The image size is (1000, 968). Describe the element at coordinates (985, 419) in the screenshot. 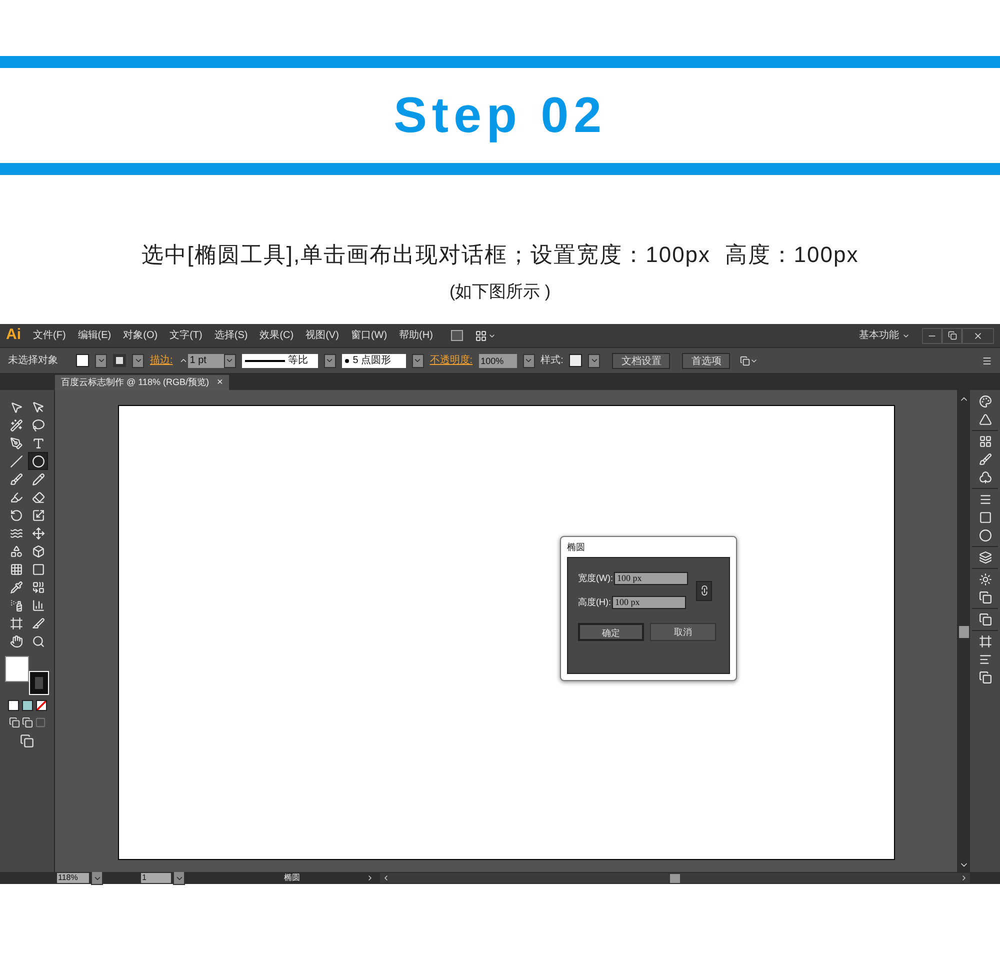

I see `triangle-icon` at that location.